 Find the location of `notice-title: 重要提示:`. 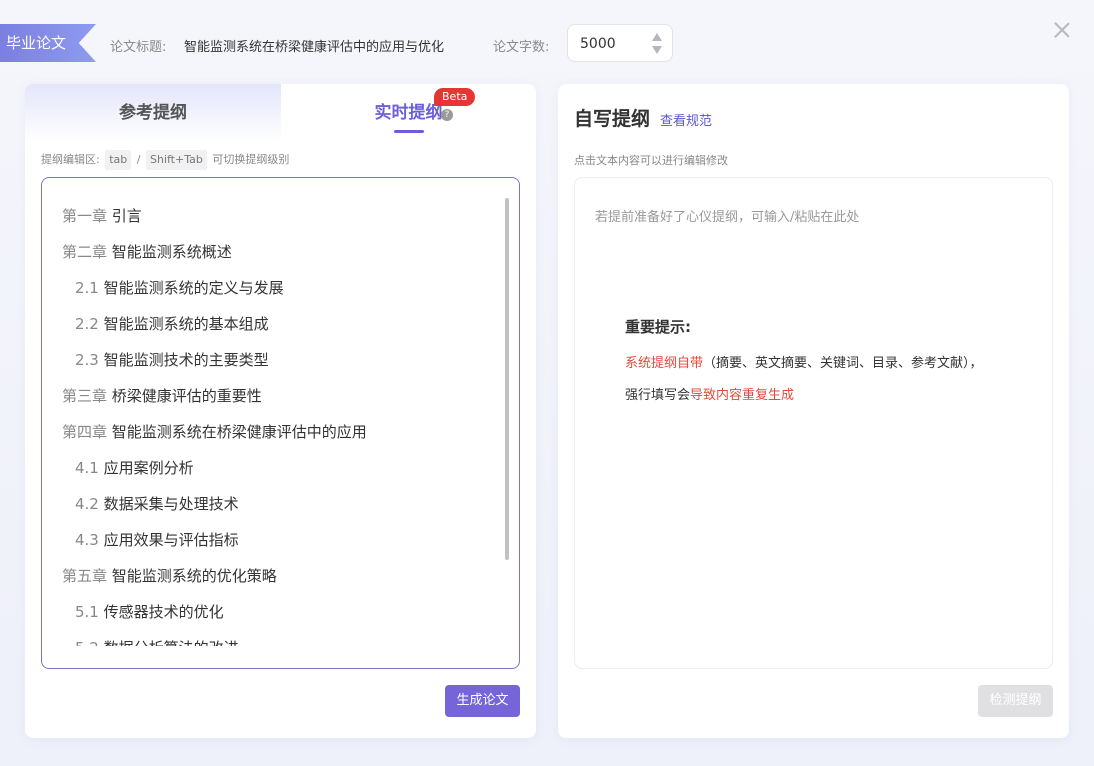

notice-title: 重要提示: is located at coordinates (658, 327).